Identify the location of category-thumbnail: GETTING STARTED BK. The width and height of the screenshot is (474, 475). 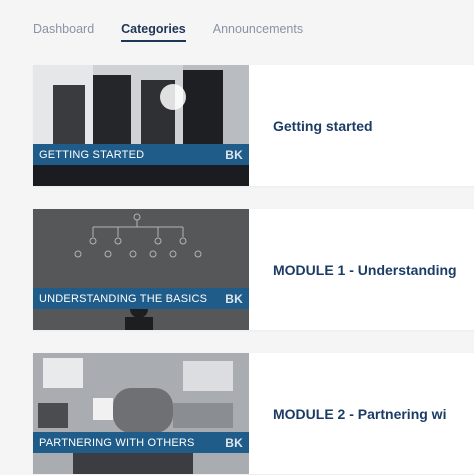
(141, 125).